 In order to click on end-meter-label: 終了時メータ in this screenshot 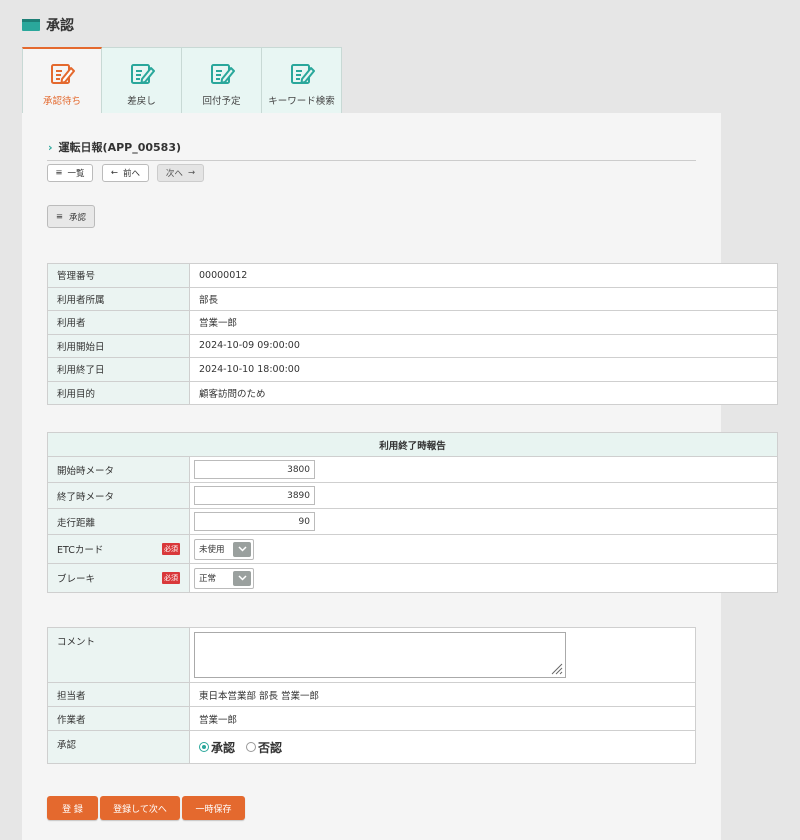, I will do `click(118, 495)`.